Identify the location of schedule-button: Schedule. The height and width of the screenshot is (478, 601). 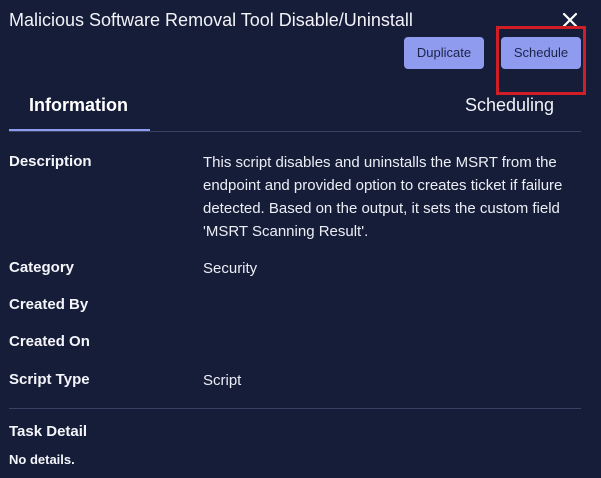
(541, 53).